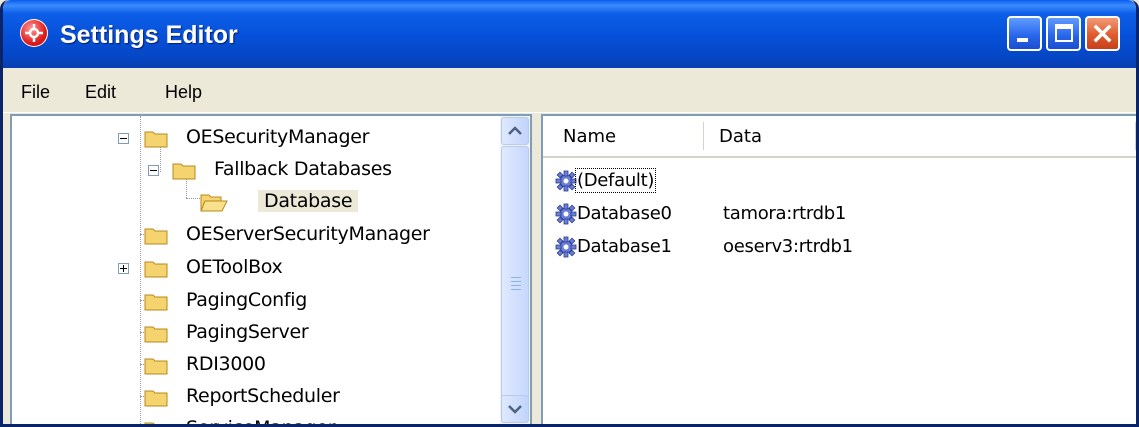 The image size is (1139, 427). What do you see at coordinates (252, 202) in the screenshot?
I see `tree-node-database: Database` at bounding box center [252, 202].